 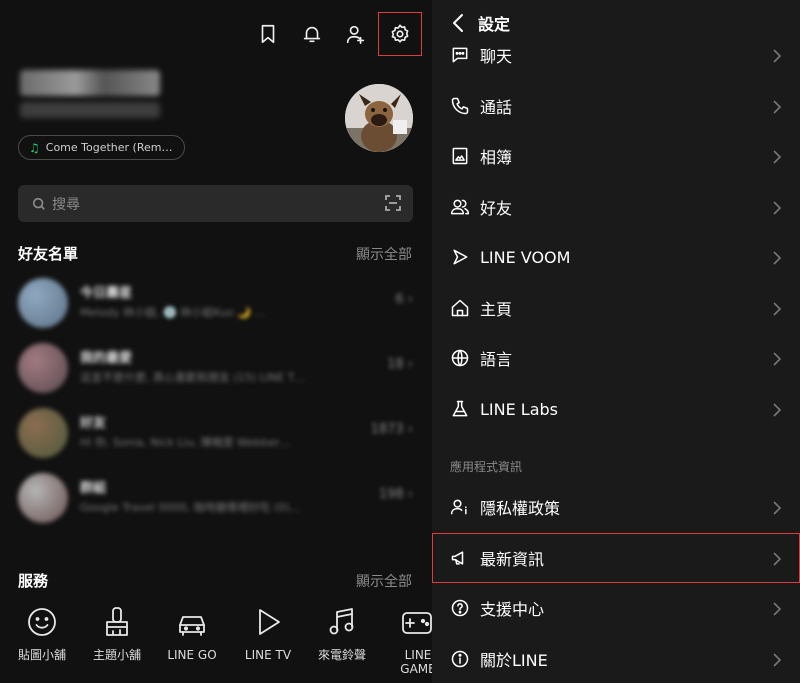 I want to click on settings-row-megaphone: 最新資訊, so click(x=616, y=558).